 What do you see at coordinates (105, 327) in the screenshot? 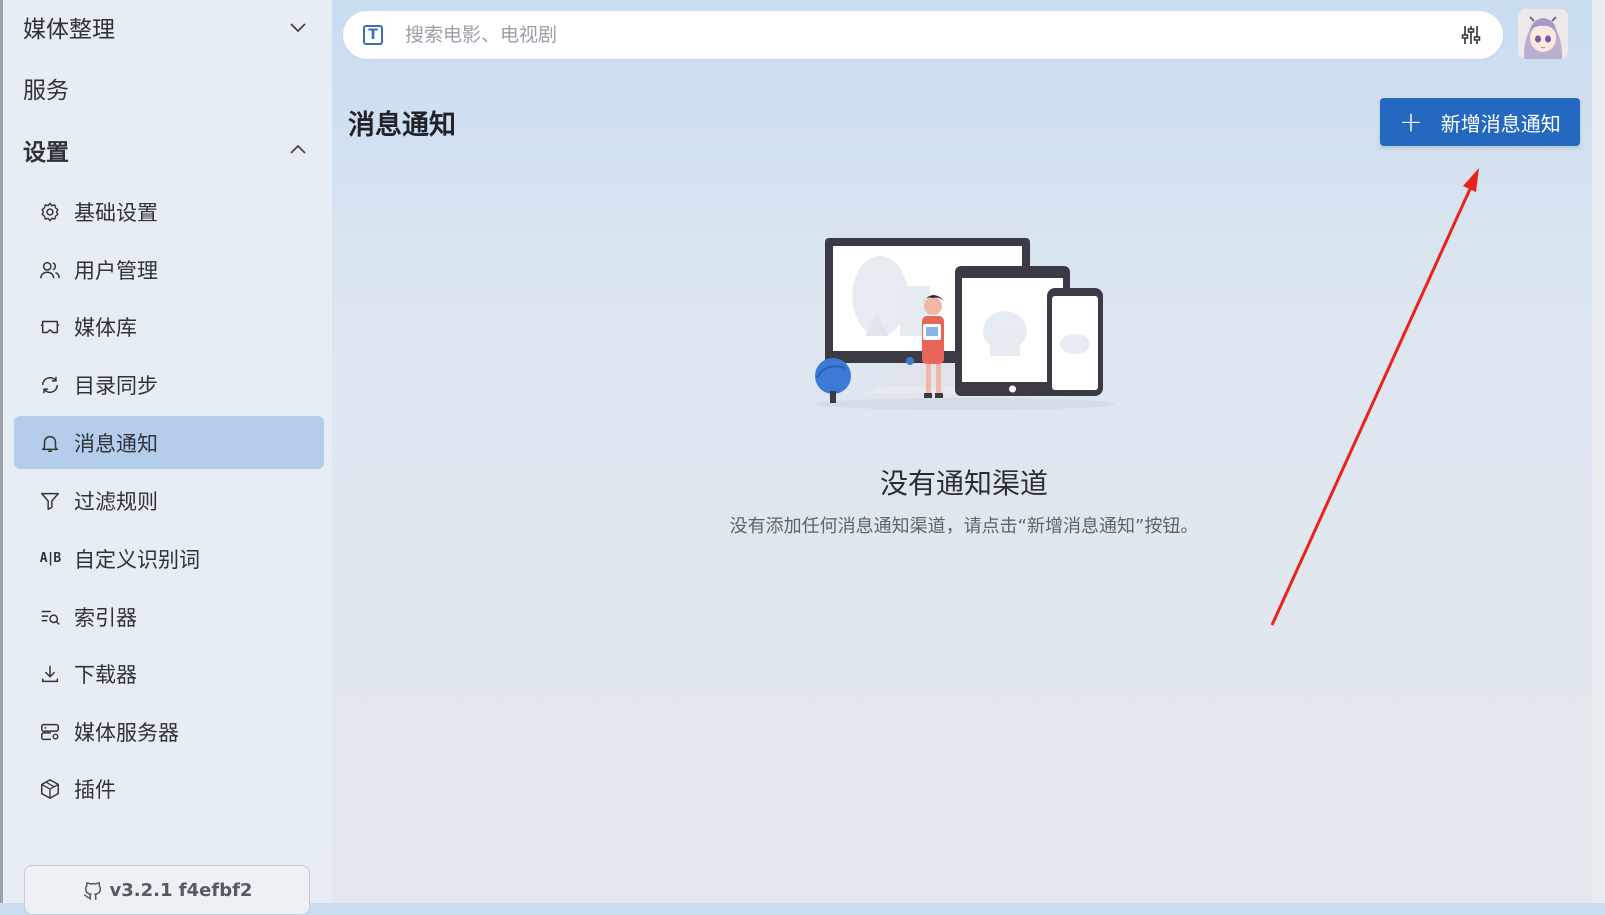
I see `sidebar-item-label: 媒体库` at bounding box center [105, 327].